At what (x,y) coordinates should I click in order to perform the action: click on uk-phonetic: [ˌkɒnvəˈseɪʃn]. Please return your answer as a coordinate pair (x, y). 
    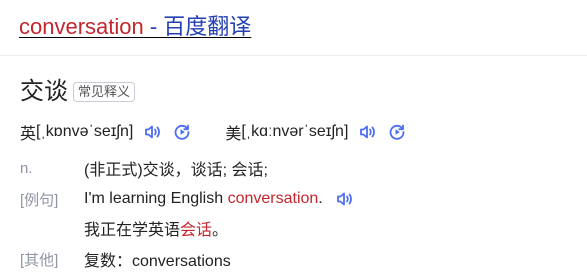
    Looking at the image, I should click on (85, 131).